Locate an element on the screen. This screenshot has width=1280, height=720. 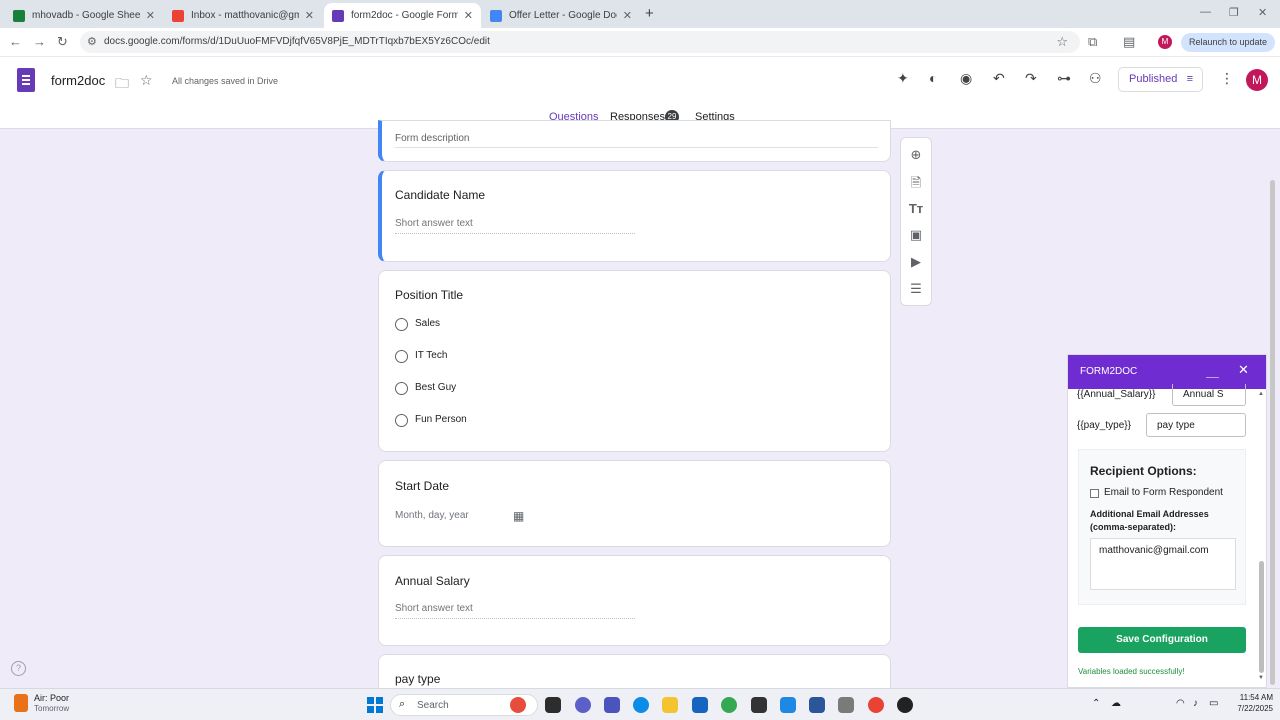
task-view-icon is located at coordinates (553, 705).